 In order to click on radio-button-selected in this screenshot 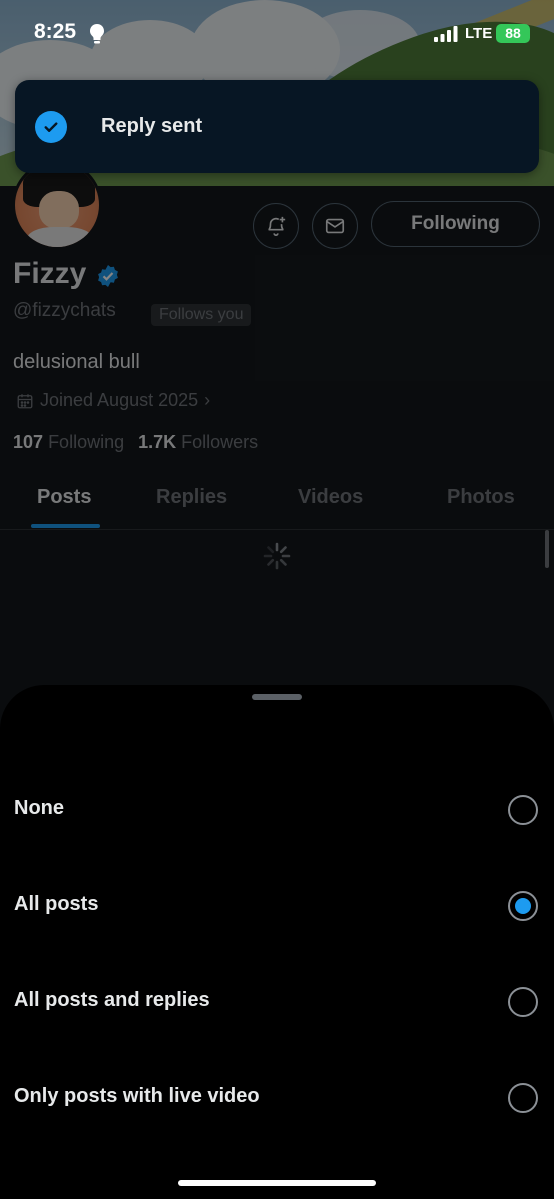, I will do `click(523, 906)`.